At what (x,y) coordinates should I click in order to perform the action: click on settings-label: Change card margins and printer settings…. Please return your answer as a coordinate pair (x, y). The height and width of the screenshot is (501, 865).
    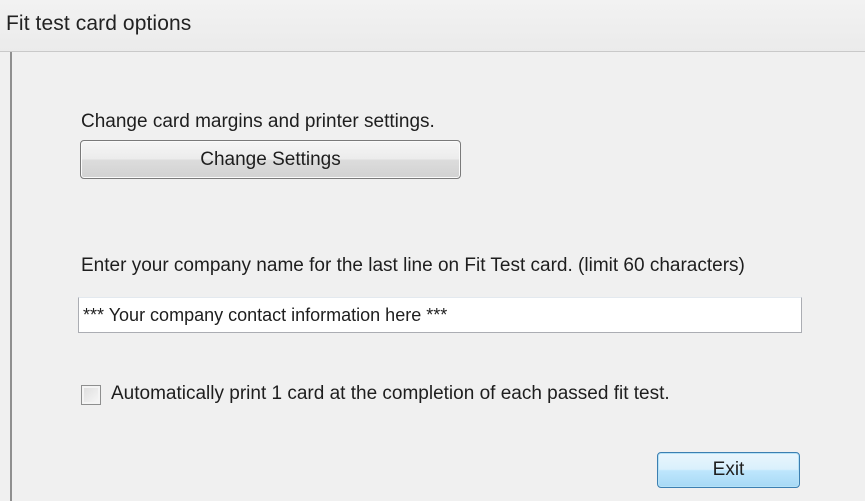
    Looking at the image, I should click on (258, 121).